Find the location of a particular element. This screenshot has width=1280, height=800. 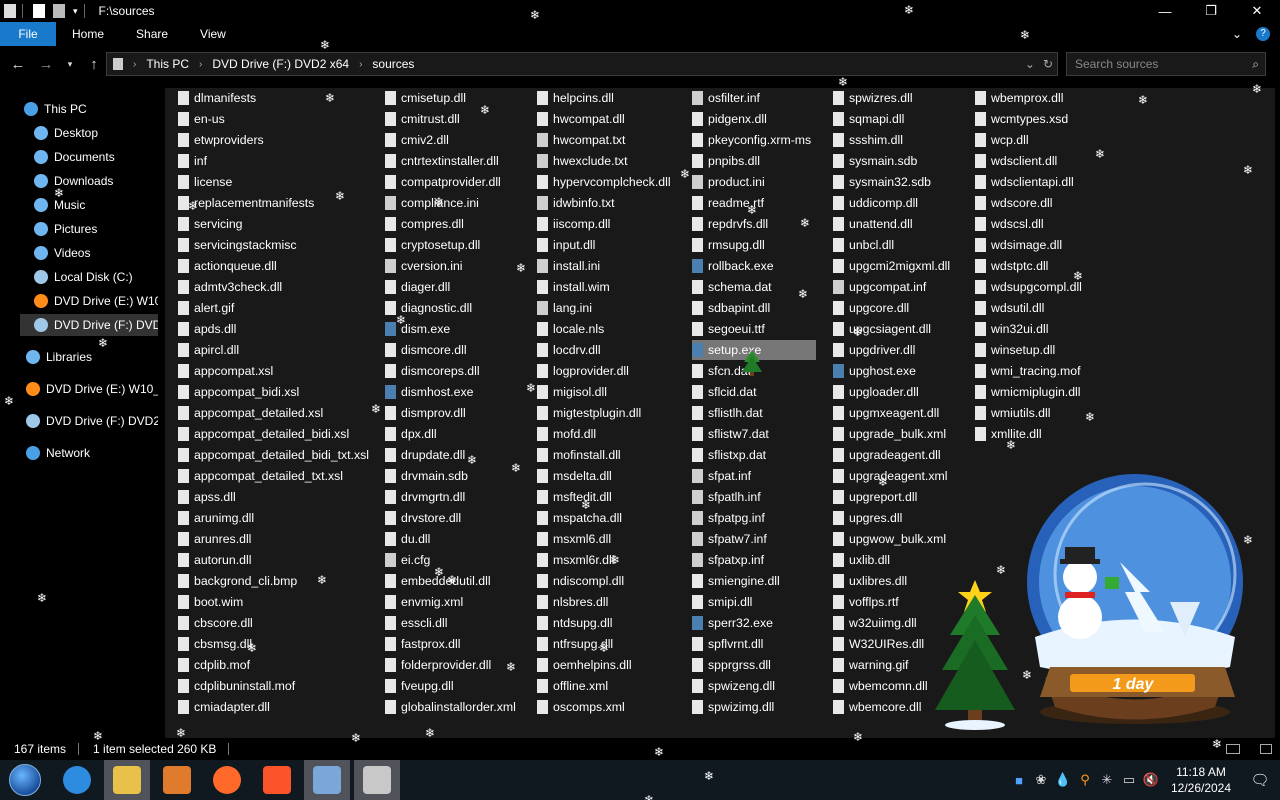

nav-item: DVD Drive (F:) DVD2 is located at coordinates (89, 325).